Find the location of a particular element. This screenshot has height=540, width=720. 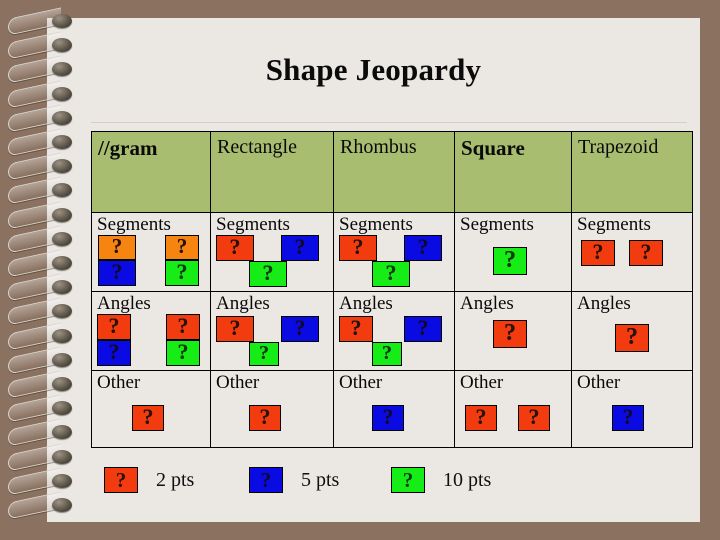

category-header-label: Square is located at coordinates (493, 148).